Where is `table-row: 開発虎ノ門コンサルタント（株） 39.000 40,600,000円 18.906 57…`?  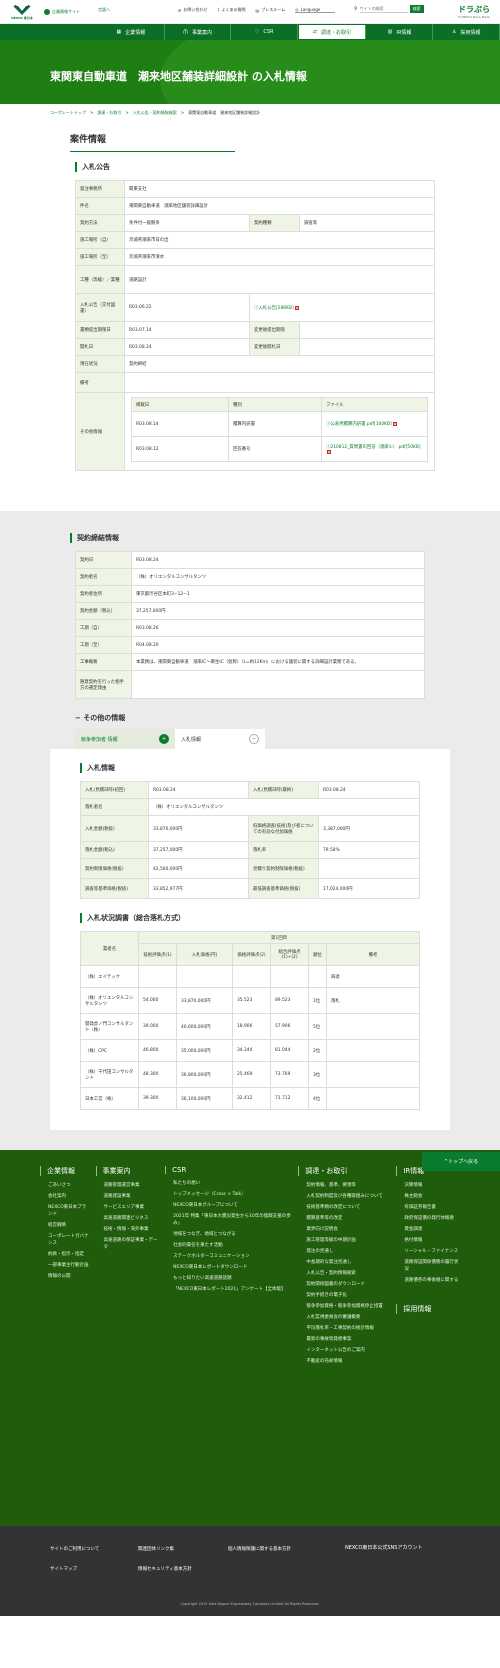
table-row: 開発虎ノ門コンサルタント（株） 39.000 40,600,000円 18.906 57… is located at coordinates (250, 1026).